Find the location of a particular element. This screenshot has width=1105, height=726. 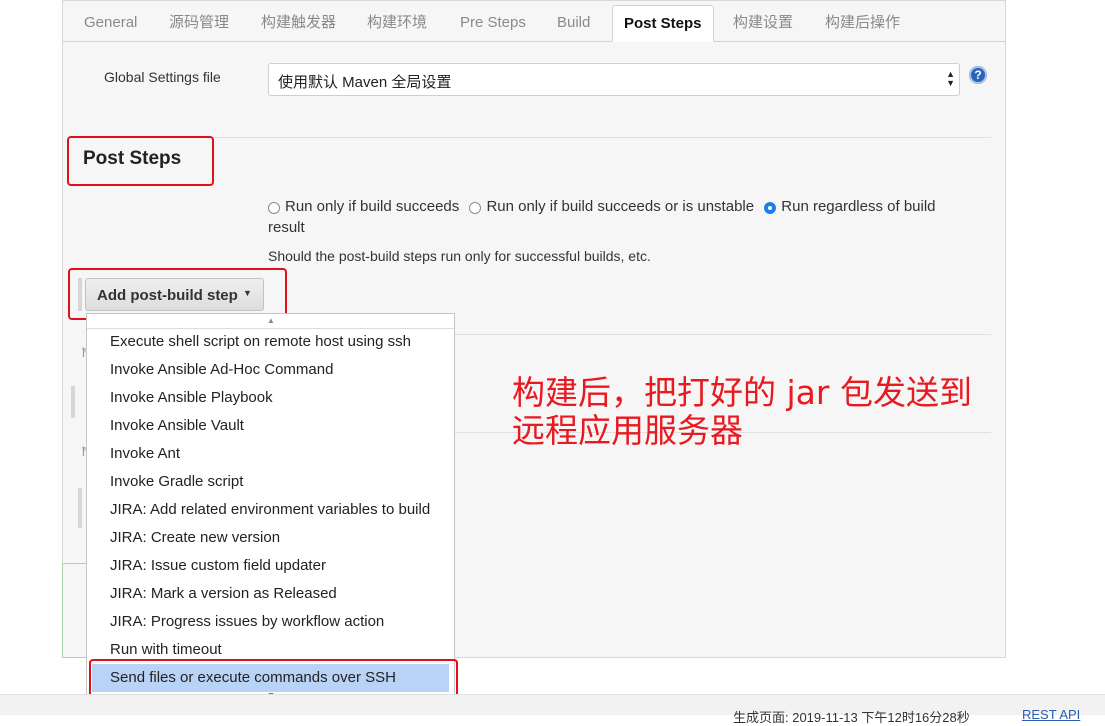

annotation-text: 构建后，把打好的 jar 包发送到 远程应用服务器 is located at coordinates (742, 412).